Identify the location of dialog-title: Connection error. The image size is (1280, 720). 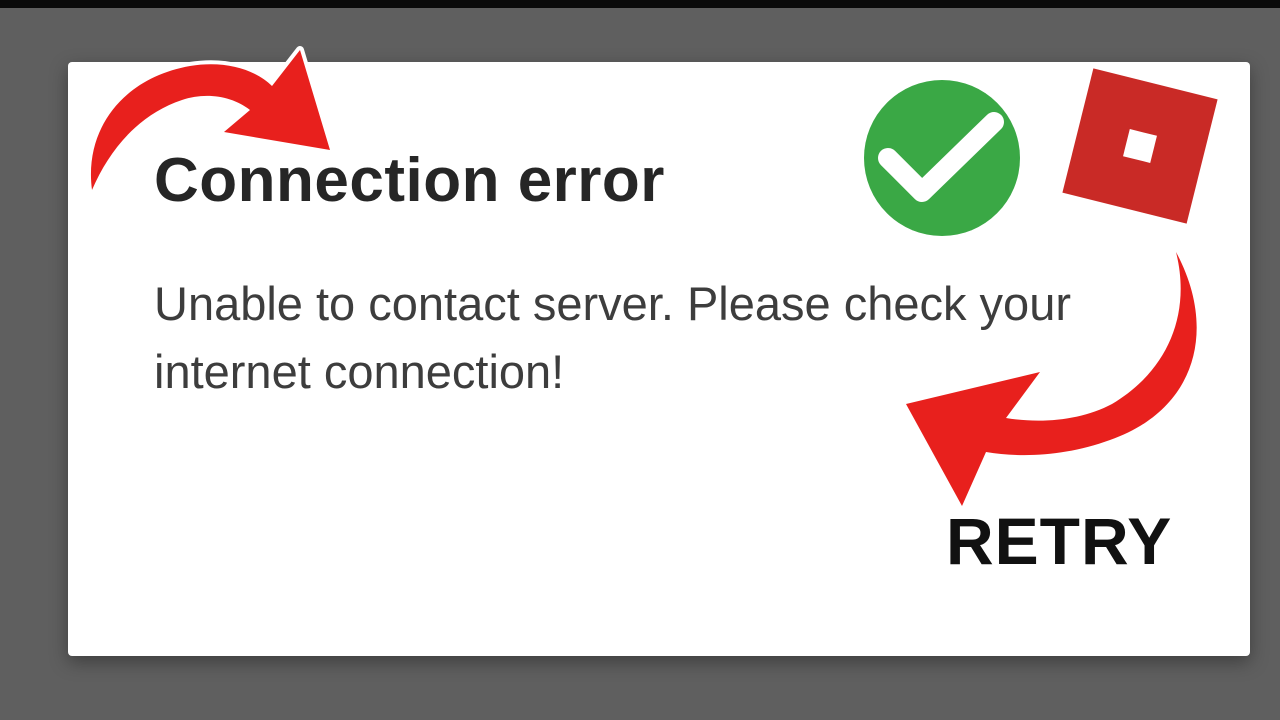
(409, 180).